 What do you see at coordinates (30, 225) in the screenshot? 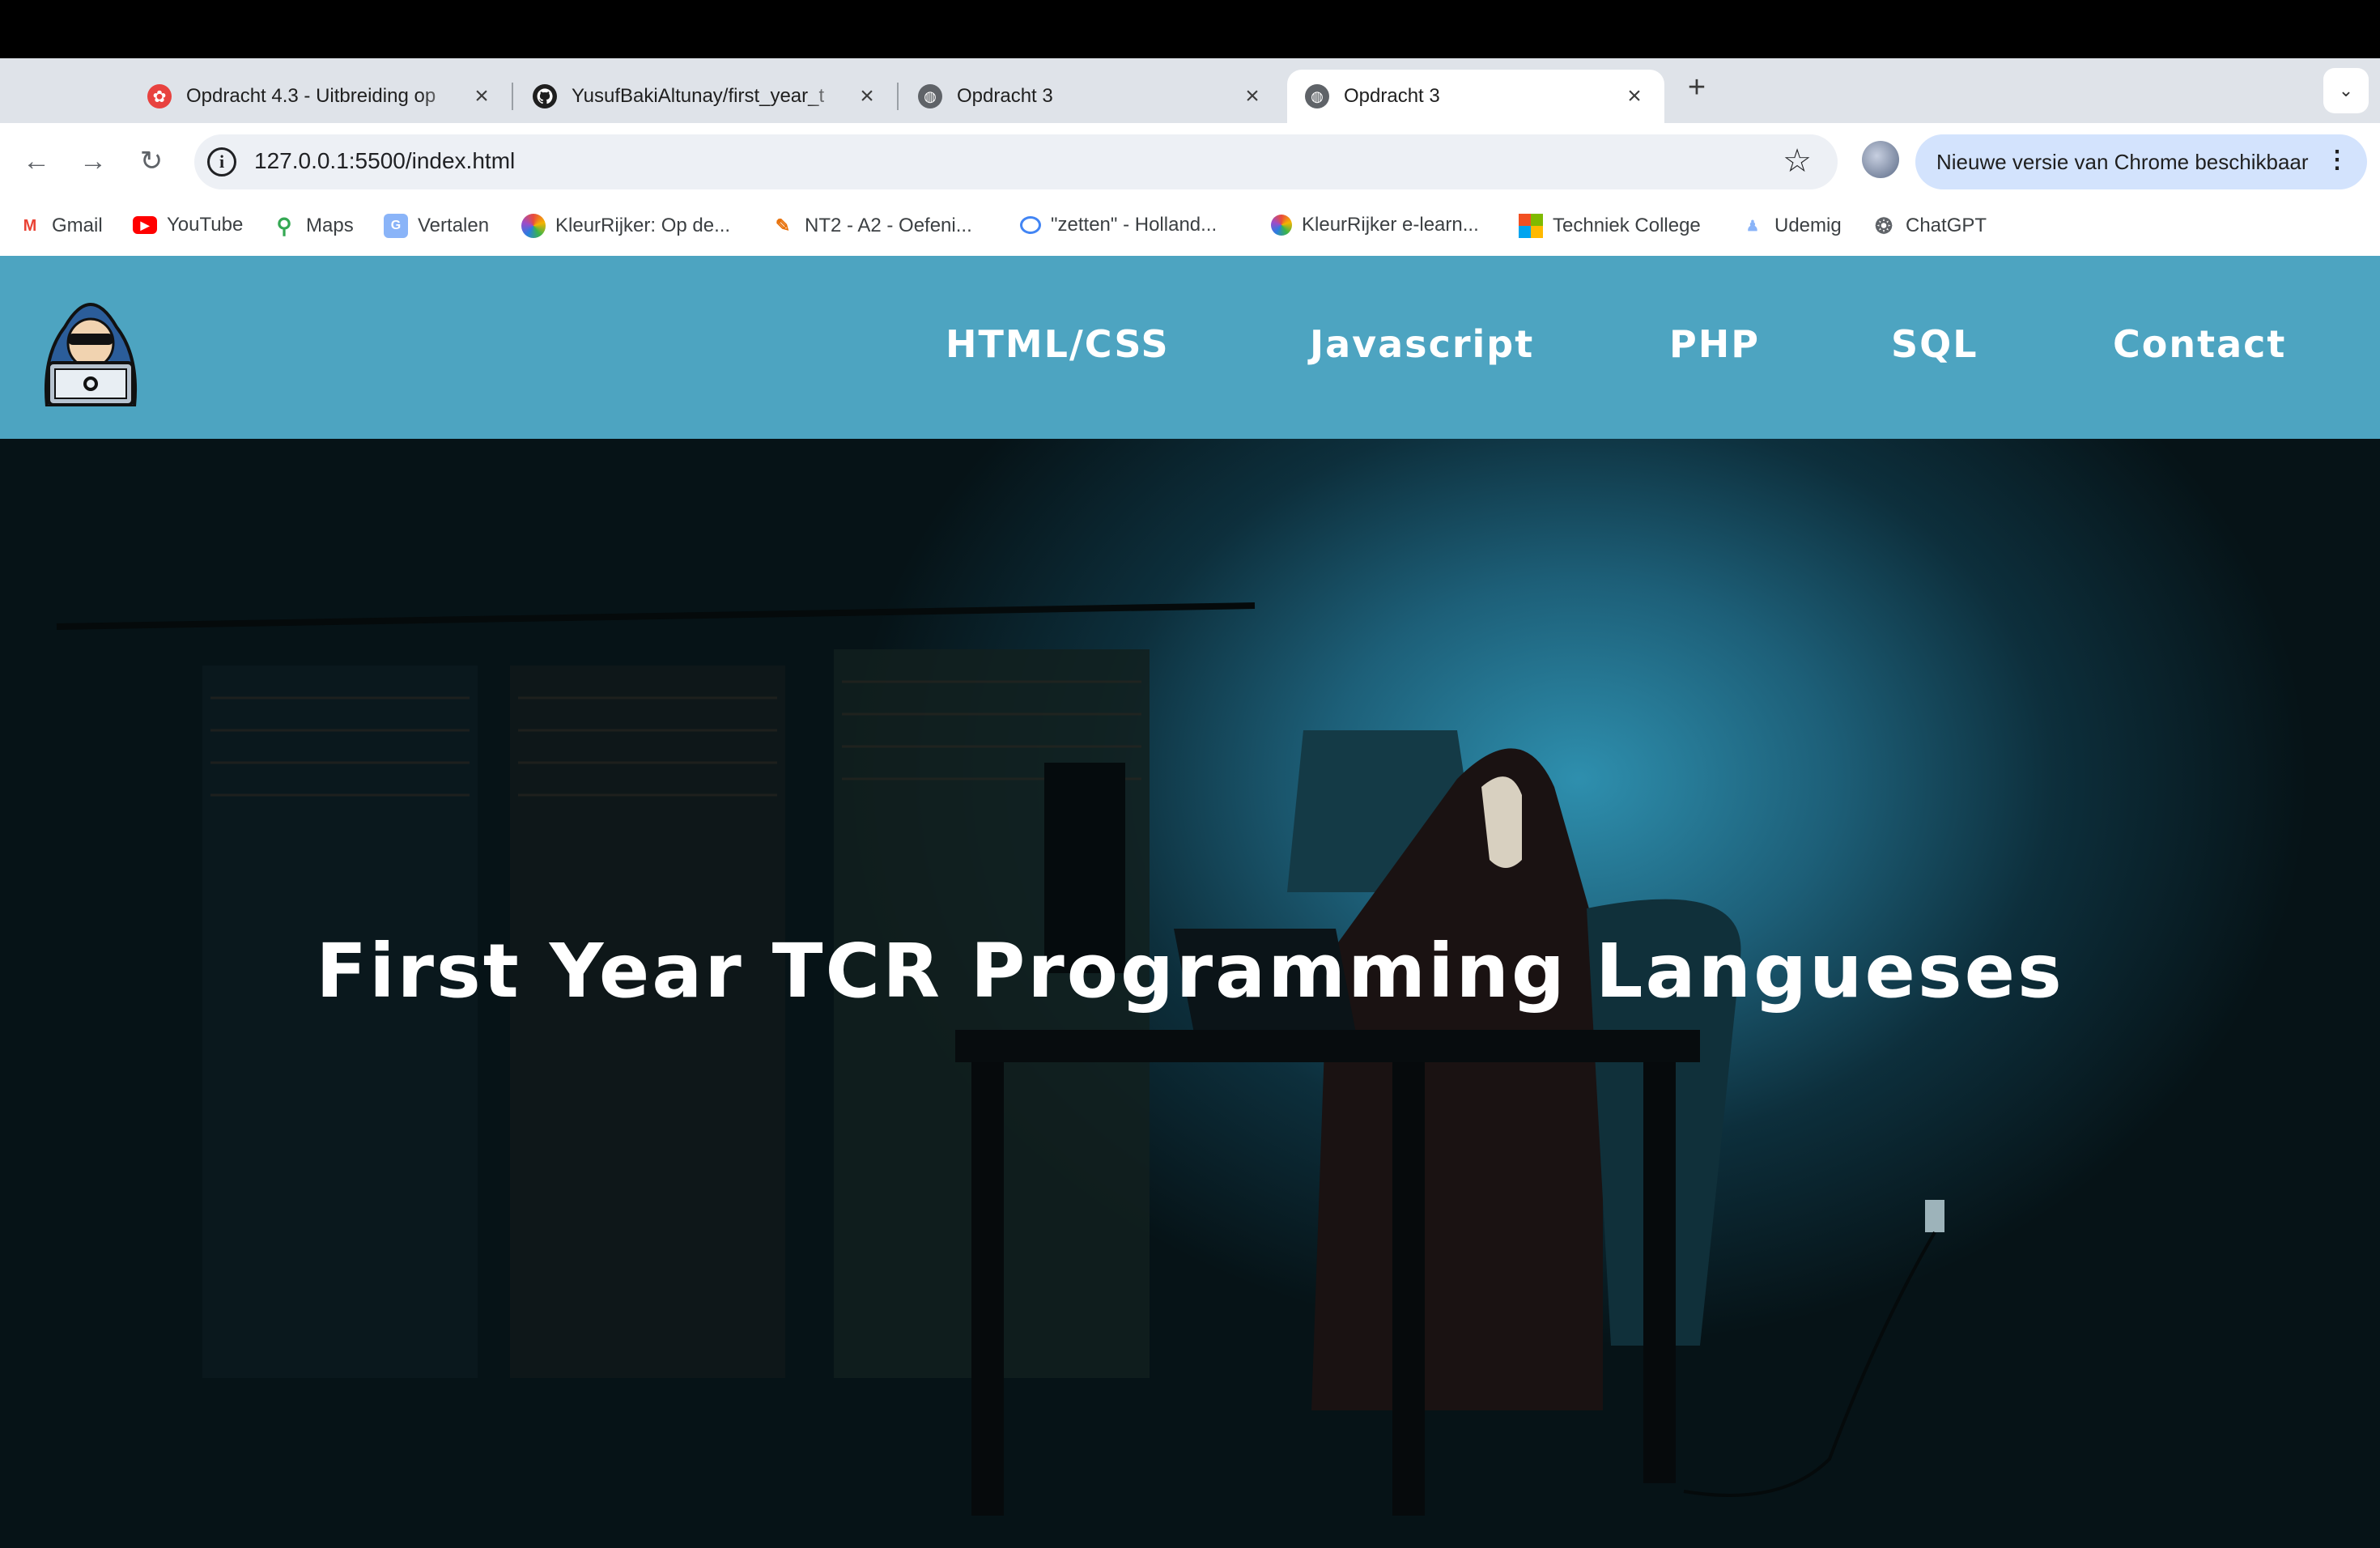
I see `gmail-icon: M` at bounding box center [30, 225].